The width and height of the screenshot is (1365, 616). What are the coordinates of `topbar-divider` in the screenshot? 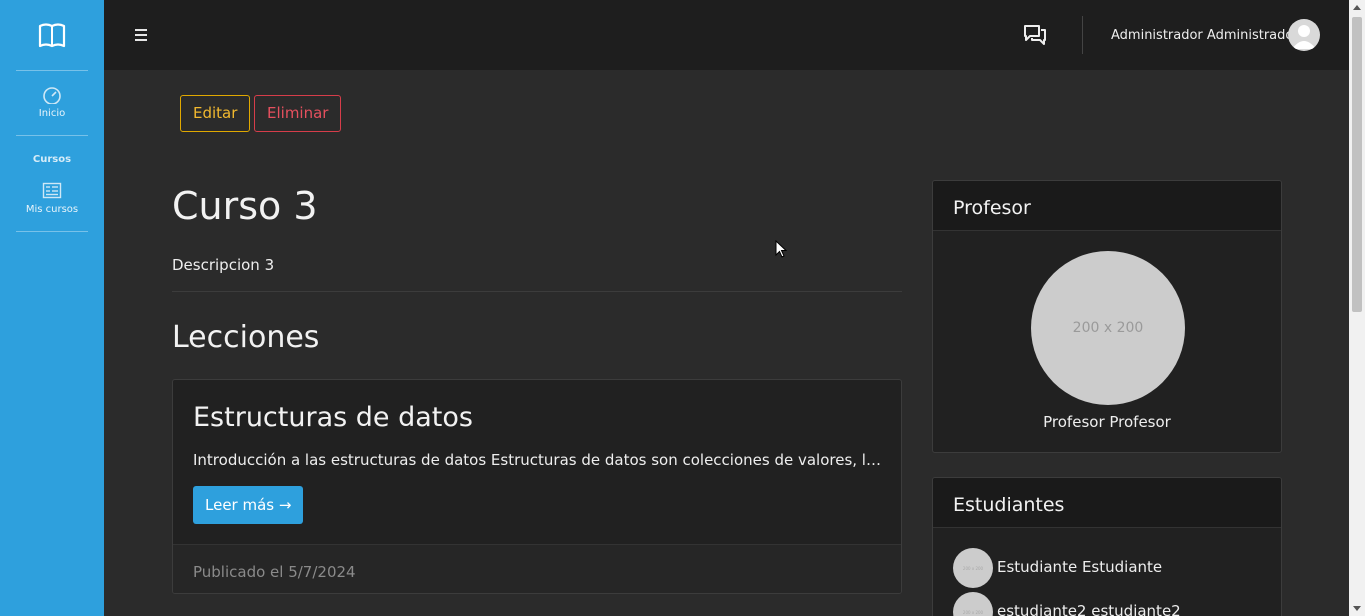 It's located at (1082, 35).